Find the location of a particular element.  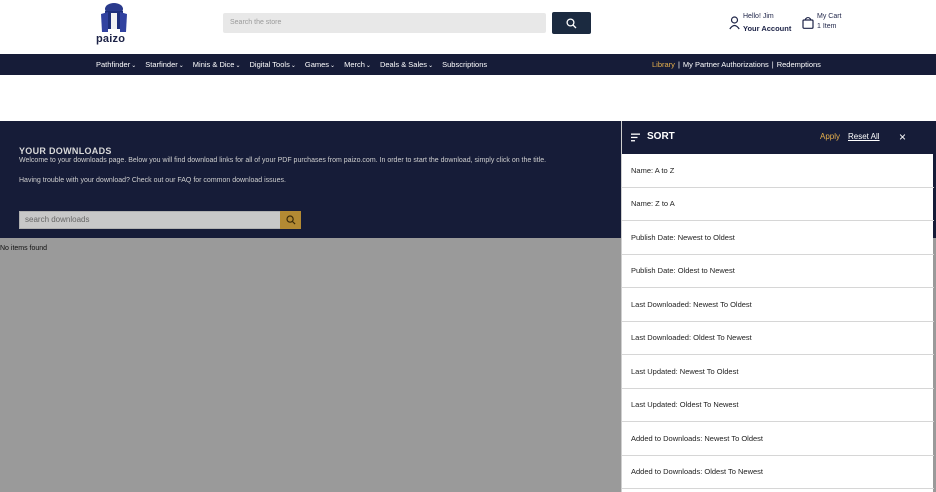

library-link: Library is located at coordinates (663, 64).